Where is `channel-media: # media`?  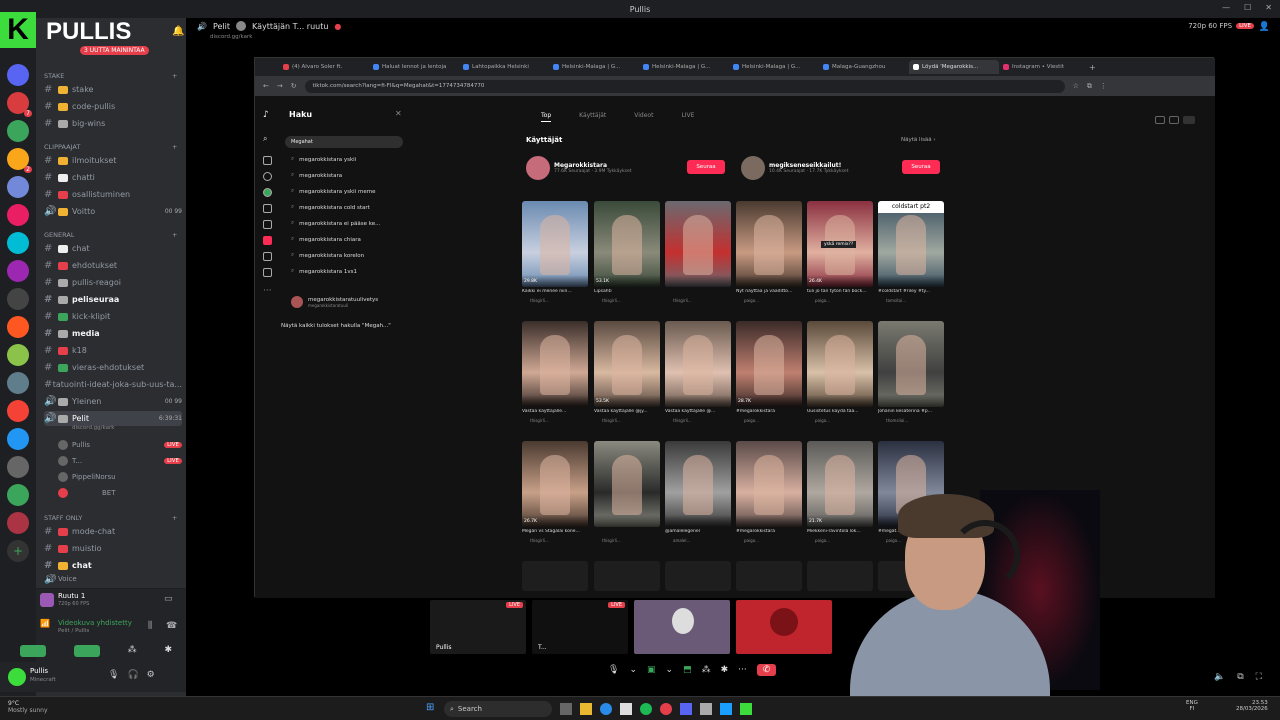
channel-media: # media is located at coordinates (113, 333).